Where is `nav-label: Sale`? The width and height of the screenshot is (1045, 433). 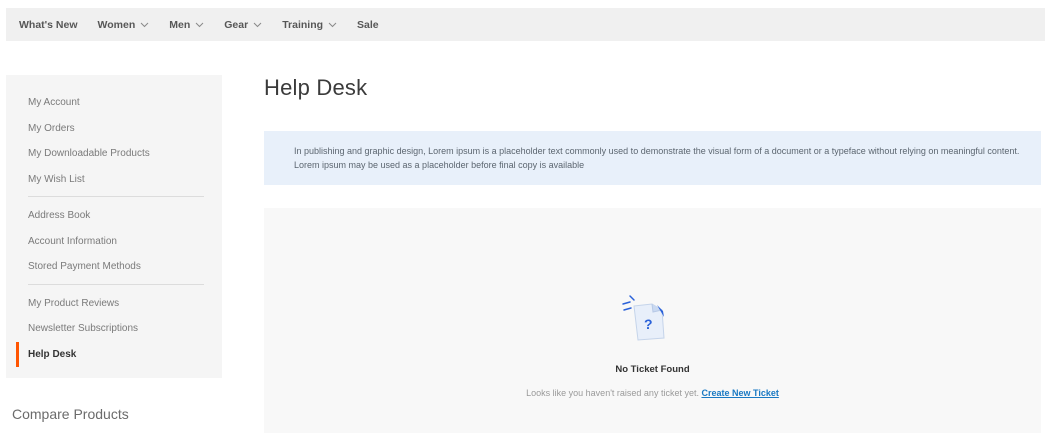 nav-label: Sale is located at coordinates (368, 24).